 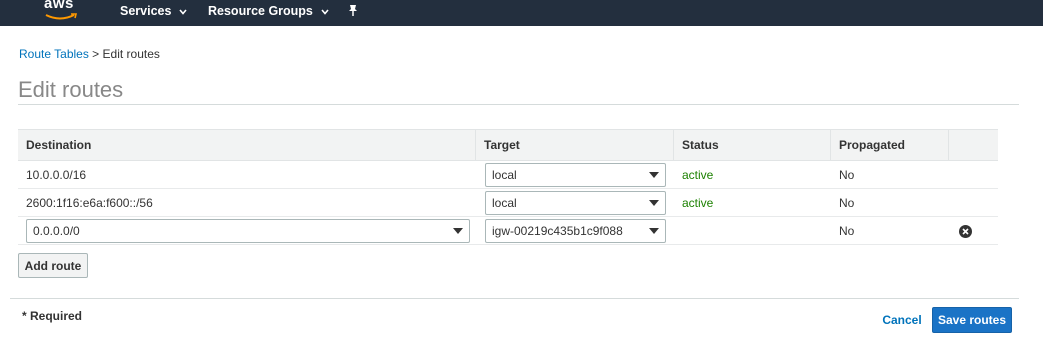 I want to click on column-header-status: Status, so click(x=751, y=145).